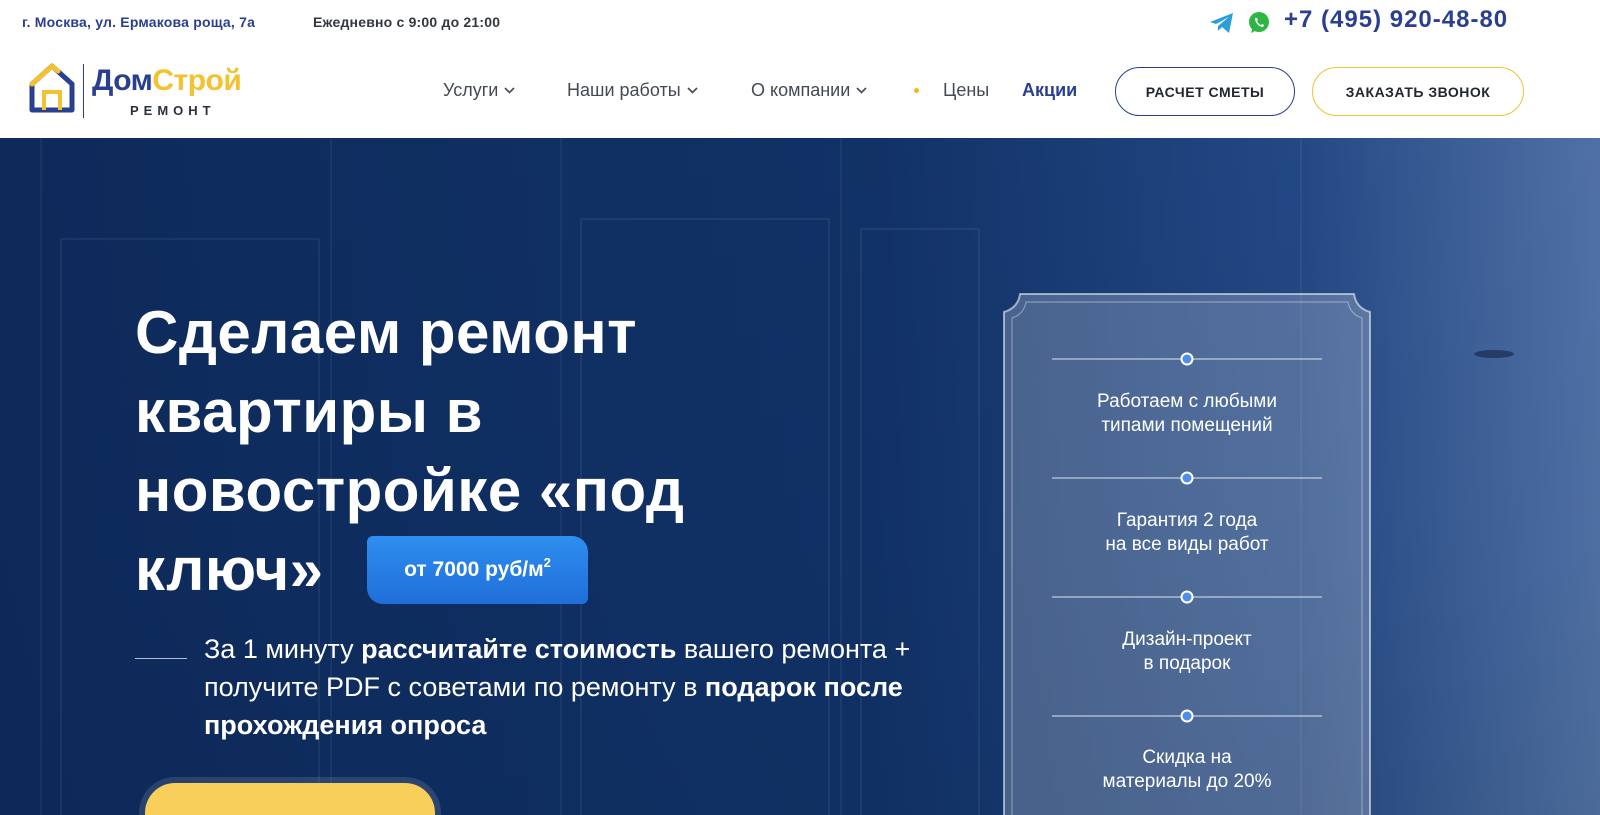 Image resolution: width=1600 pixels, height=815 pixels. Describe the element at coordinates (52, 87) in the screenshot. I see `house-logo-icon` at that location.